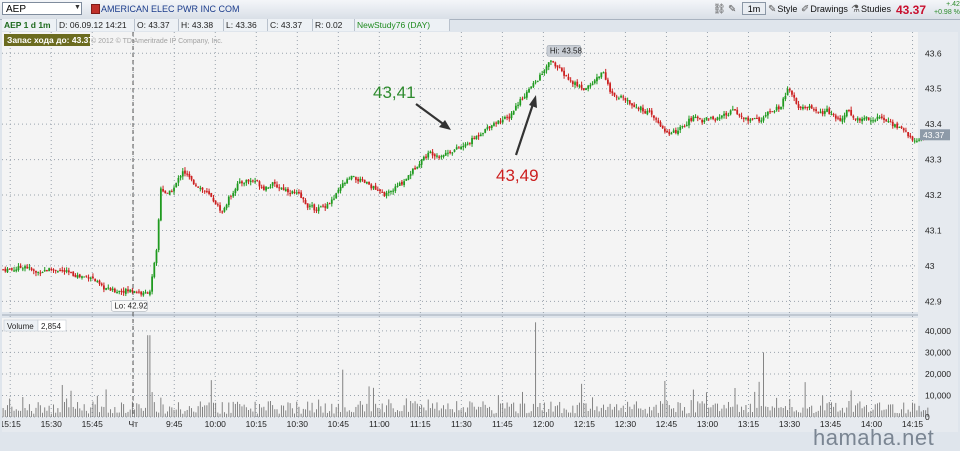 The height and width of the screenshot is (451, 960). Describe the element at coordinates (257, 424) in the screenshot. I see `time-tick-label: 10:15` at that location.